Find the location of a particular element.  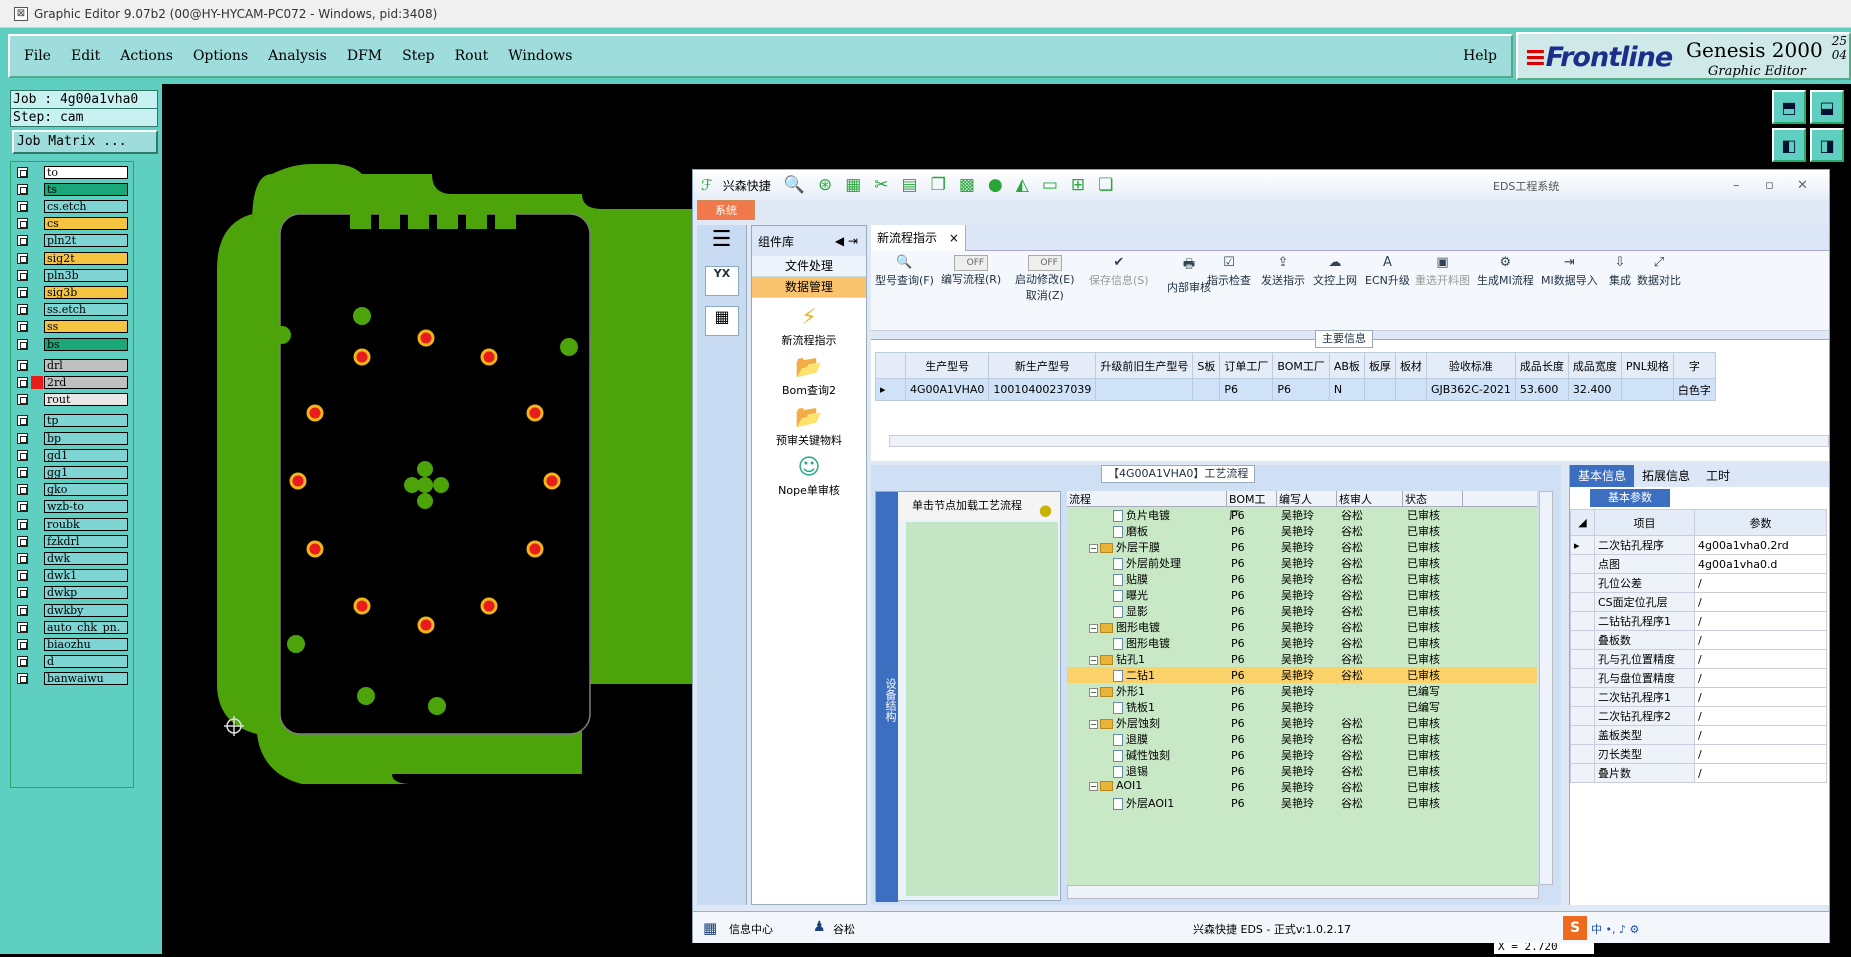

layer-row: cs.etch is located at coordinates (73, 206).